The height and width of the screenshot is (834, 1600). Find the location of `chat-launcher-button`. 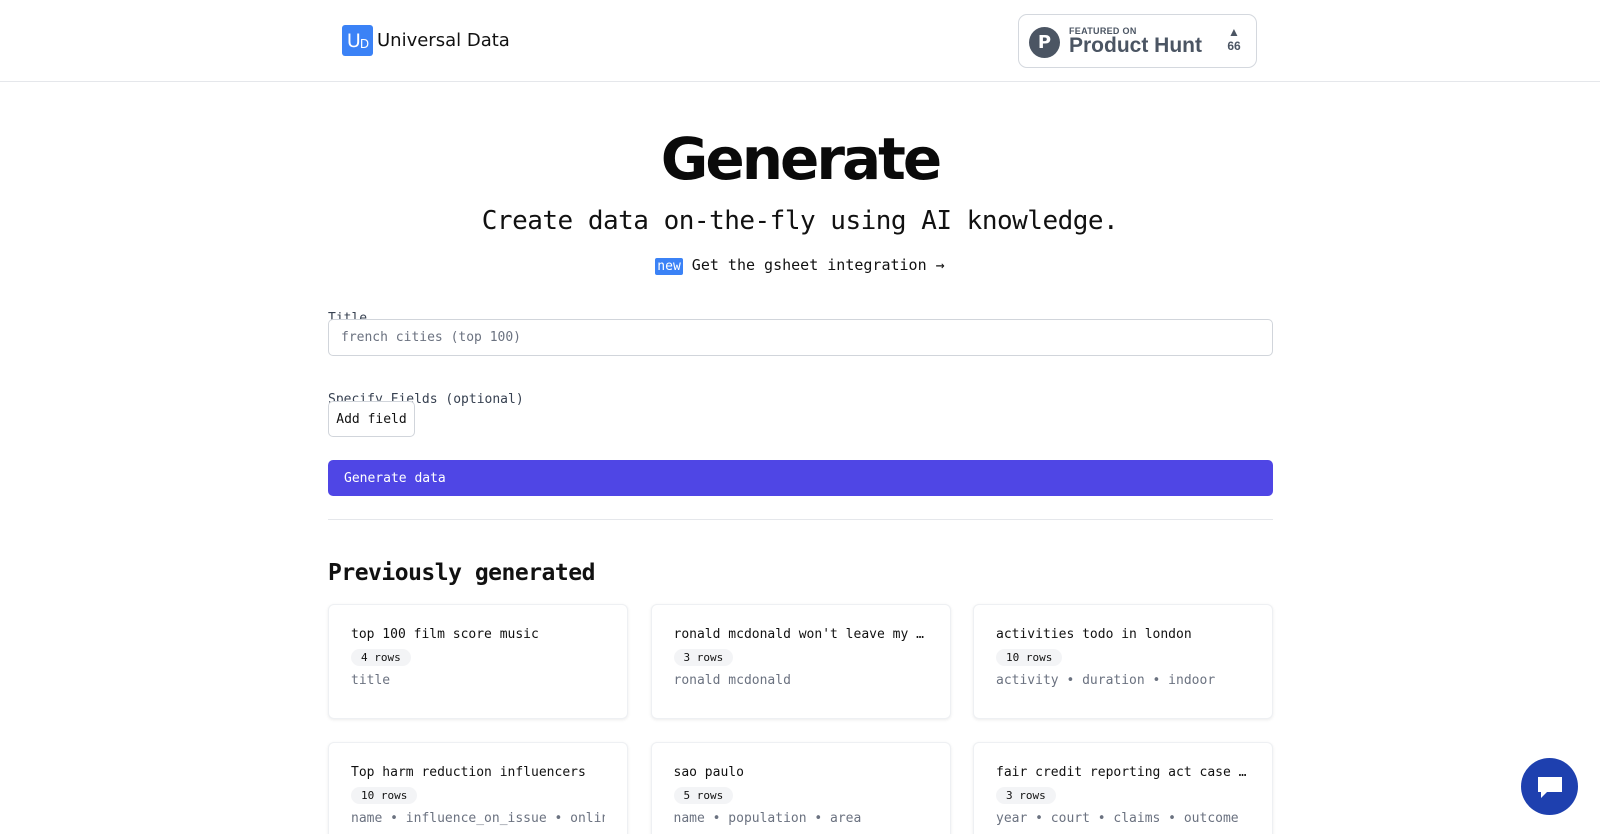

chat-launcher-button is located at coordinates (1549, 786).